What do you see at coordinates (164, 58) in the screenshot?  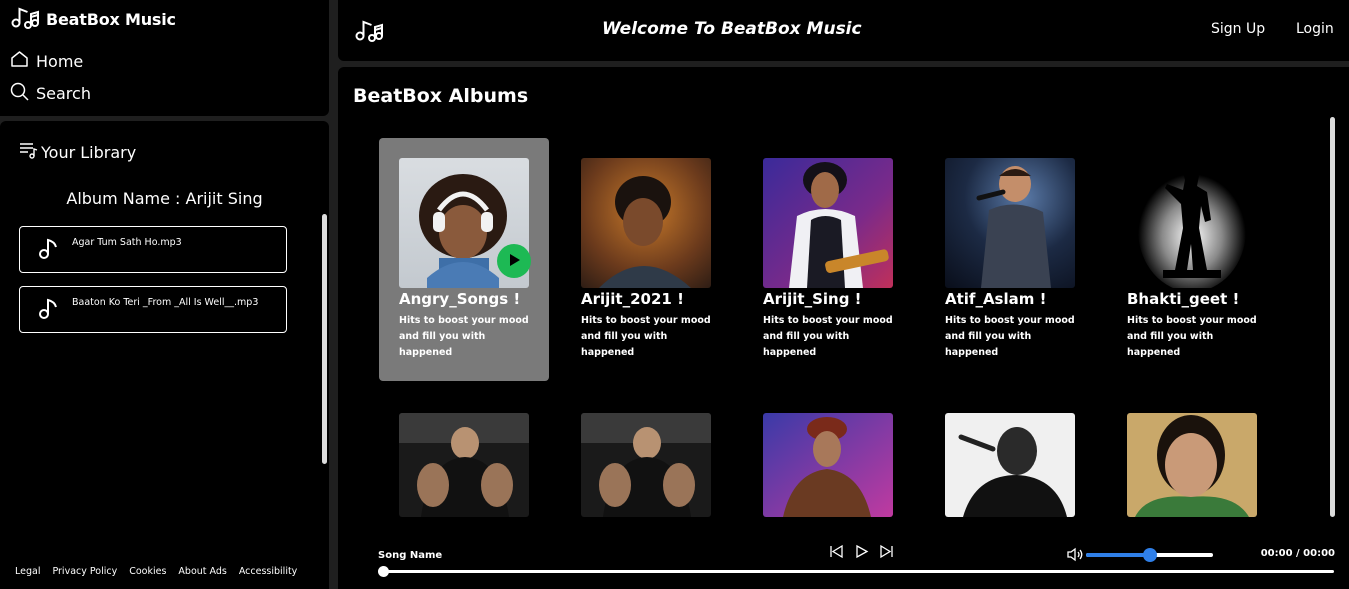 I see `nav-panel: BeatBox Music Home Search` at bounding box center [164, 58].